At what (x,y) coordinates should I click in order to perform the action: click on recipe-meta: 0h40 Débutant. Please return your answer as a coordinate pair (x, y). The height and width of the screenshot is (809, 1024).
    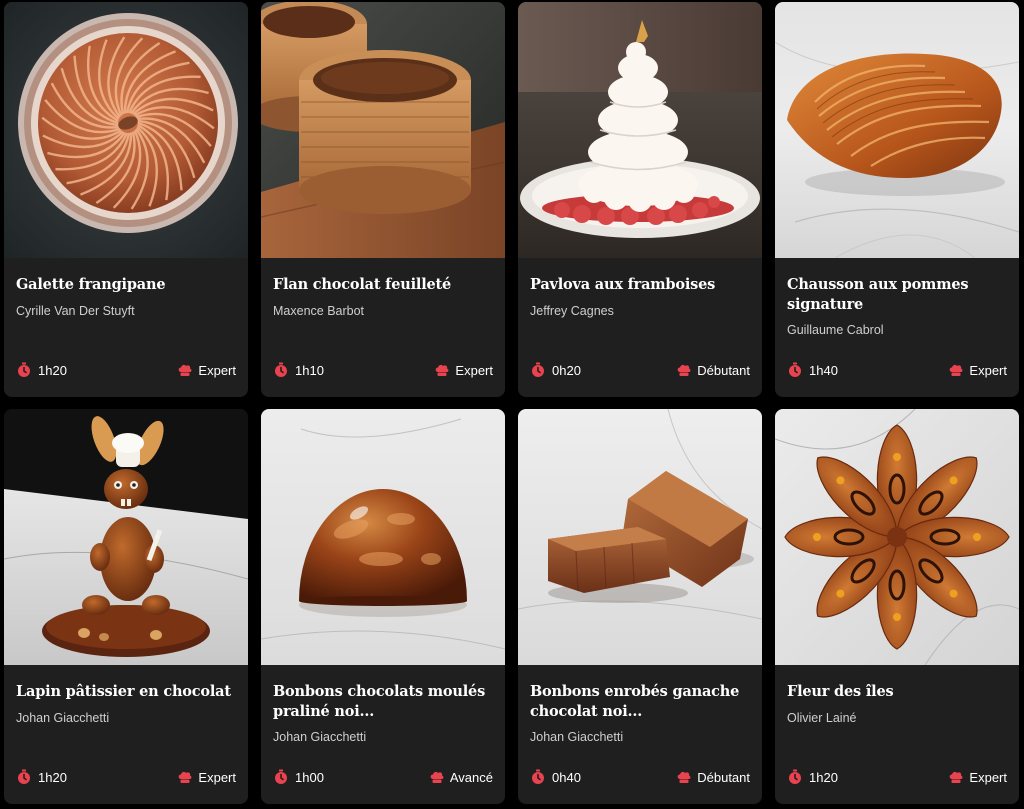
    Looking at the image, I should click on (640, 778).